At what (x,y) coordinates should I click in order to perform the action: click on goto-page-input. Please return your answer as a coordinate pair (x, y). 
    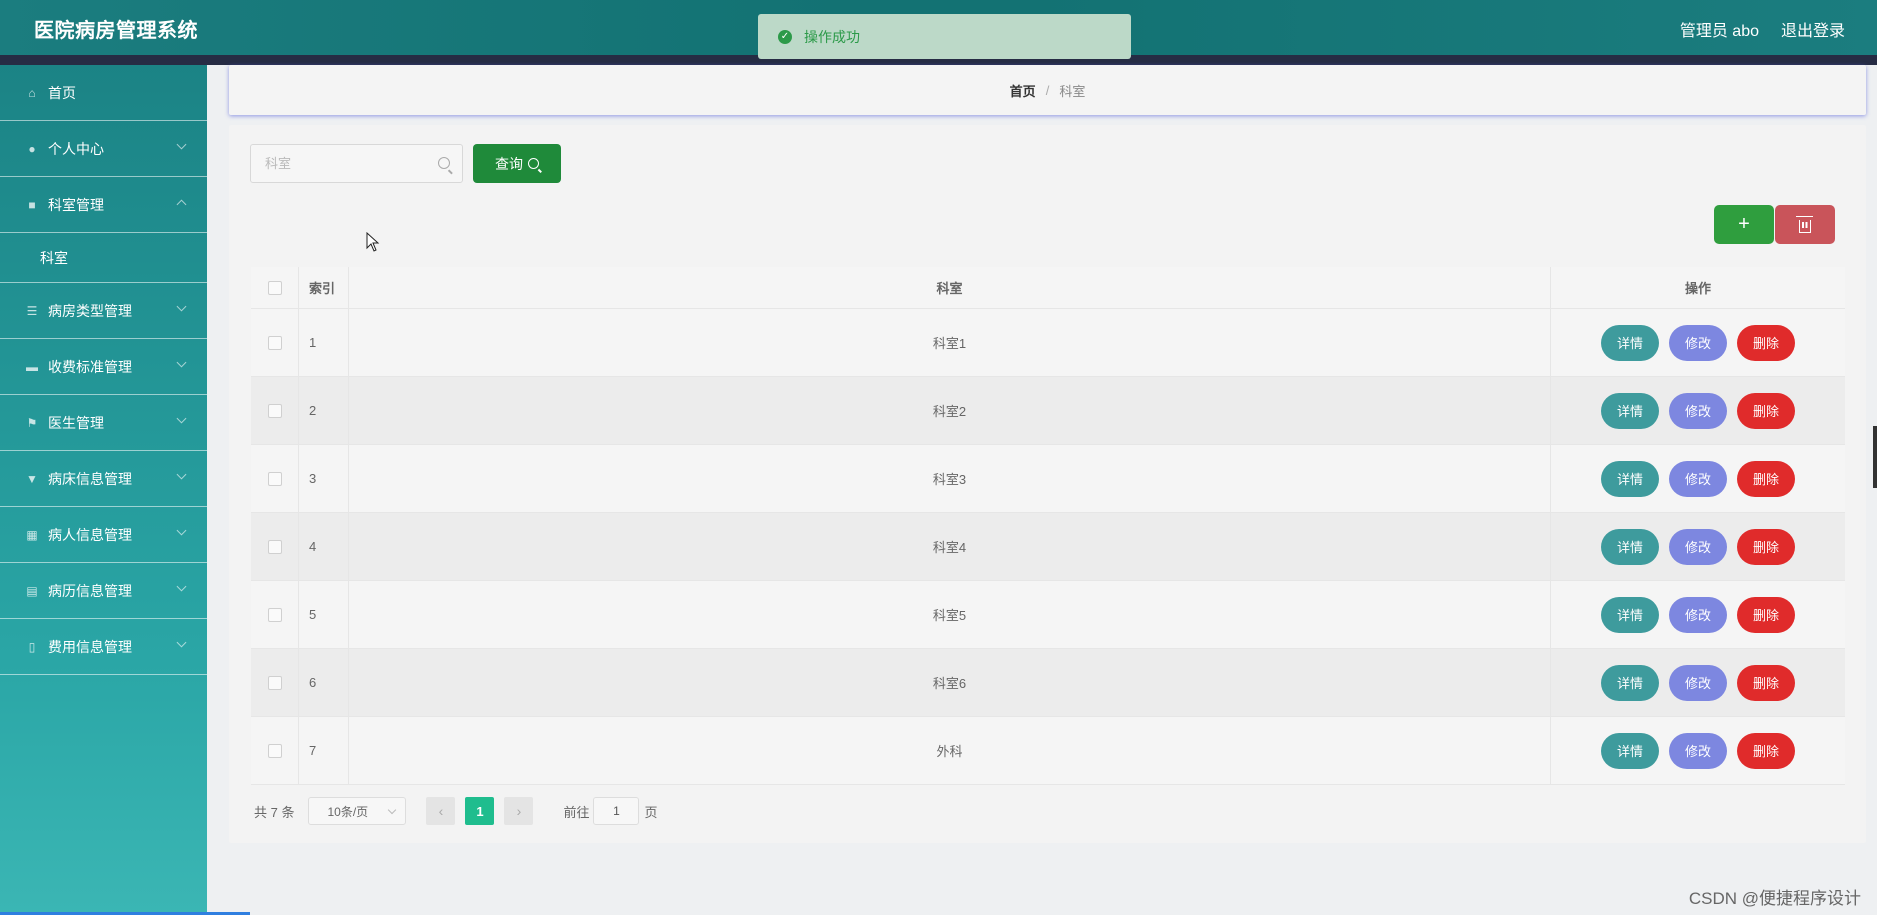
    Looking at the image, I should click on (616, 811).